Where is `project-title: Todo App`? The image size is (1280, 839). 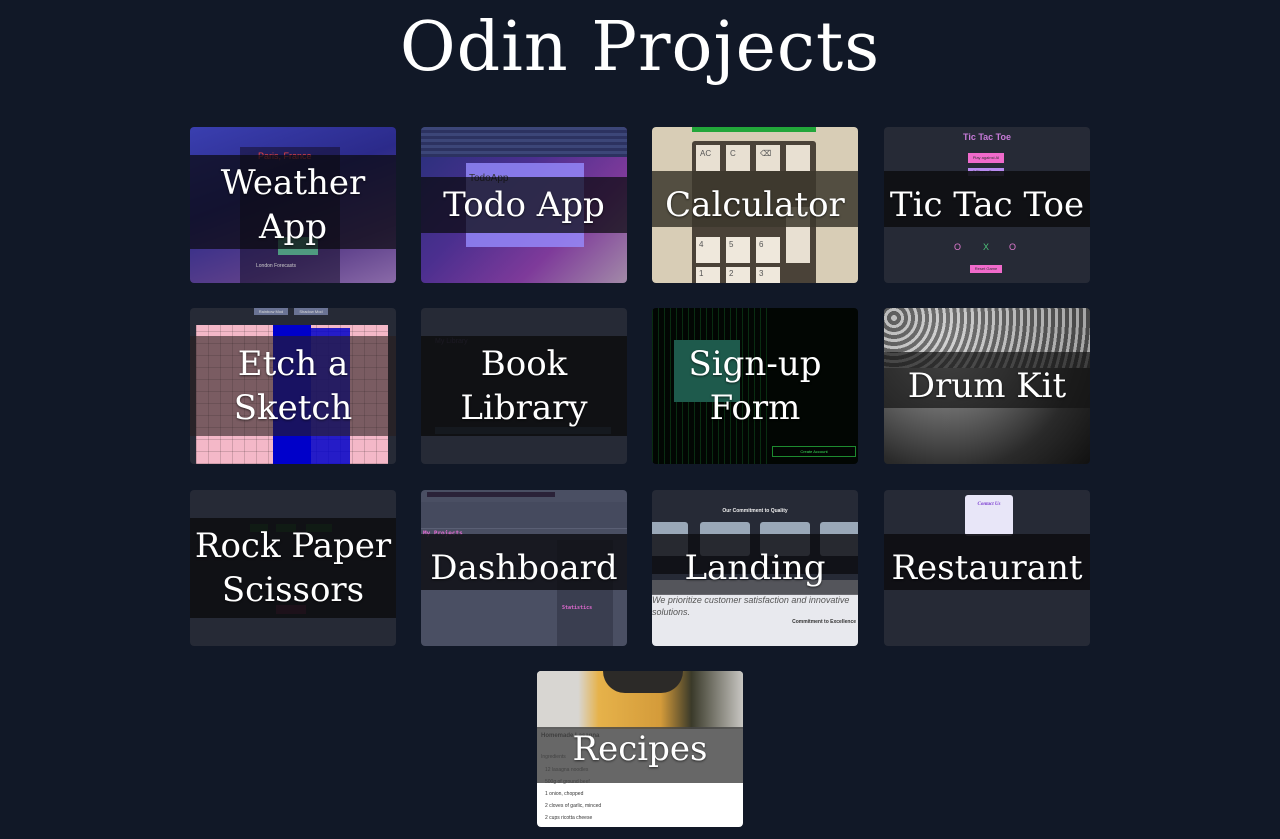 project-title: Todo App is located at coordinates (524, 205).